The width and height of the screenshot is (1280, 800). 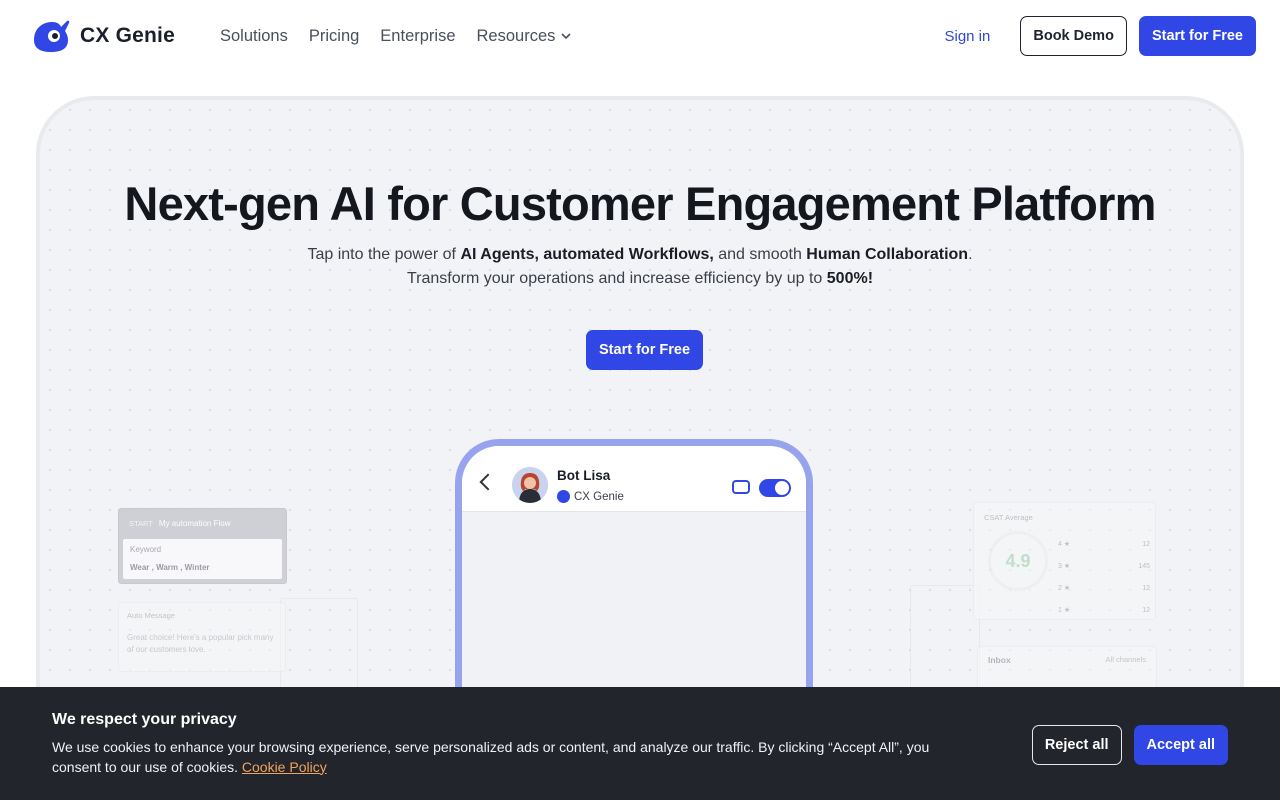 I want to click on menu-solutions: Solutions, so click(x=254, y=36).